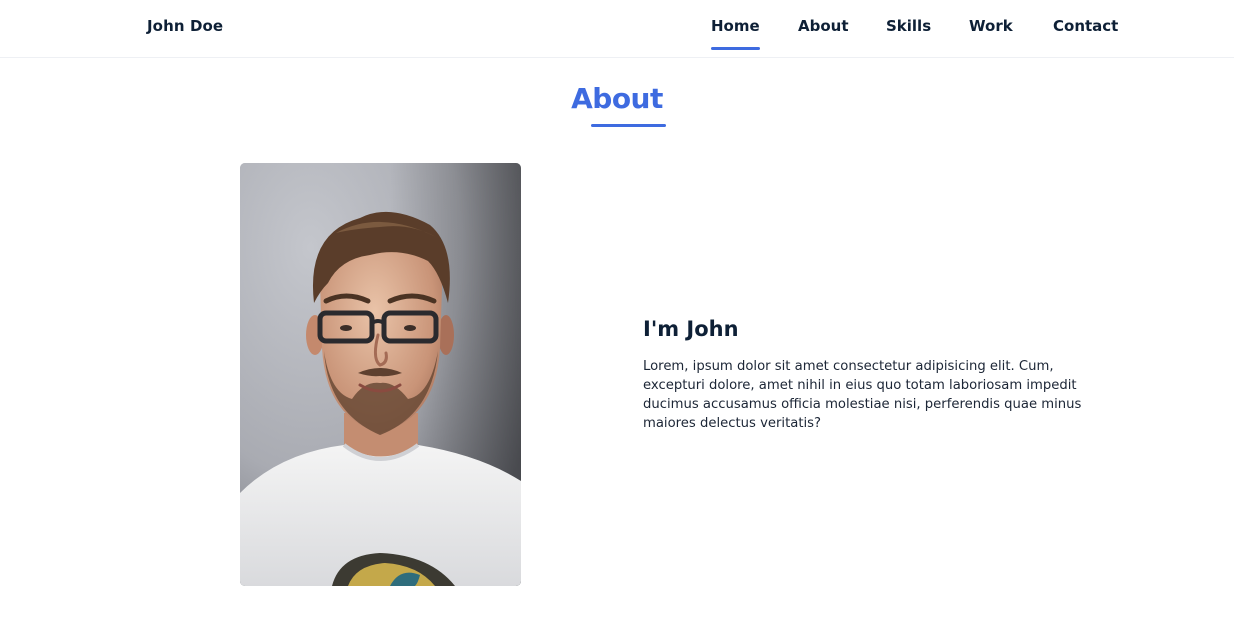 The height and width of the screenshot is (632, 1234). What do you see at coordinates (691, 329) in the screenshot?
I see `about-heading: I'm John` at bounding box center [691, 329].